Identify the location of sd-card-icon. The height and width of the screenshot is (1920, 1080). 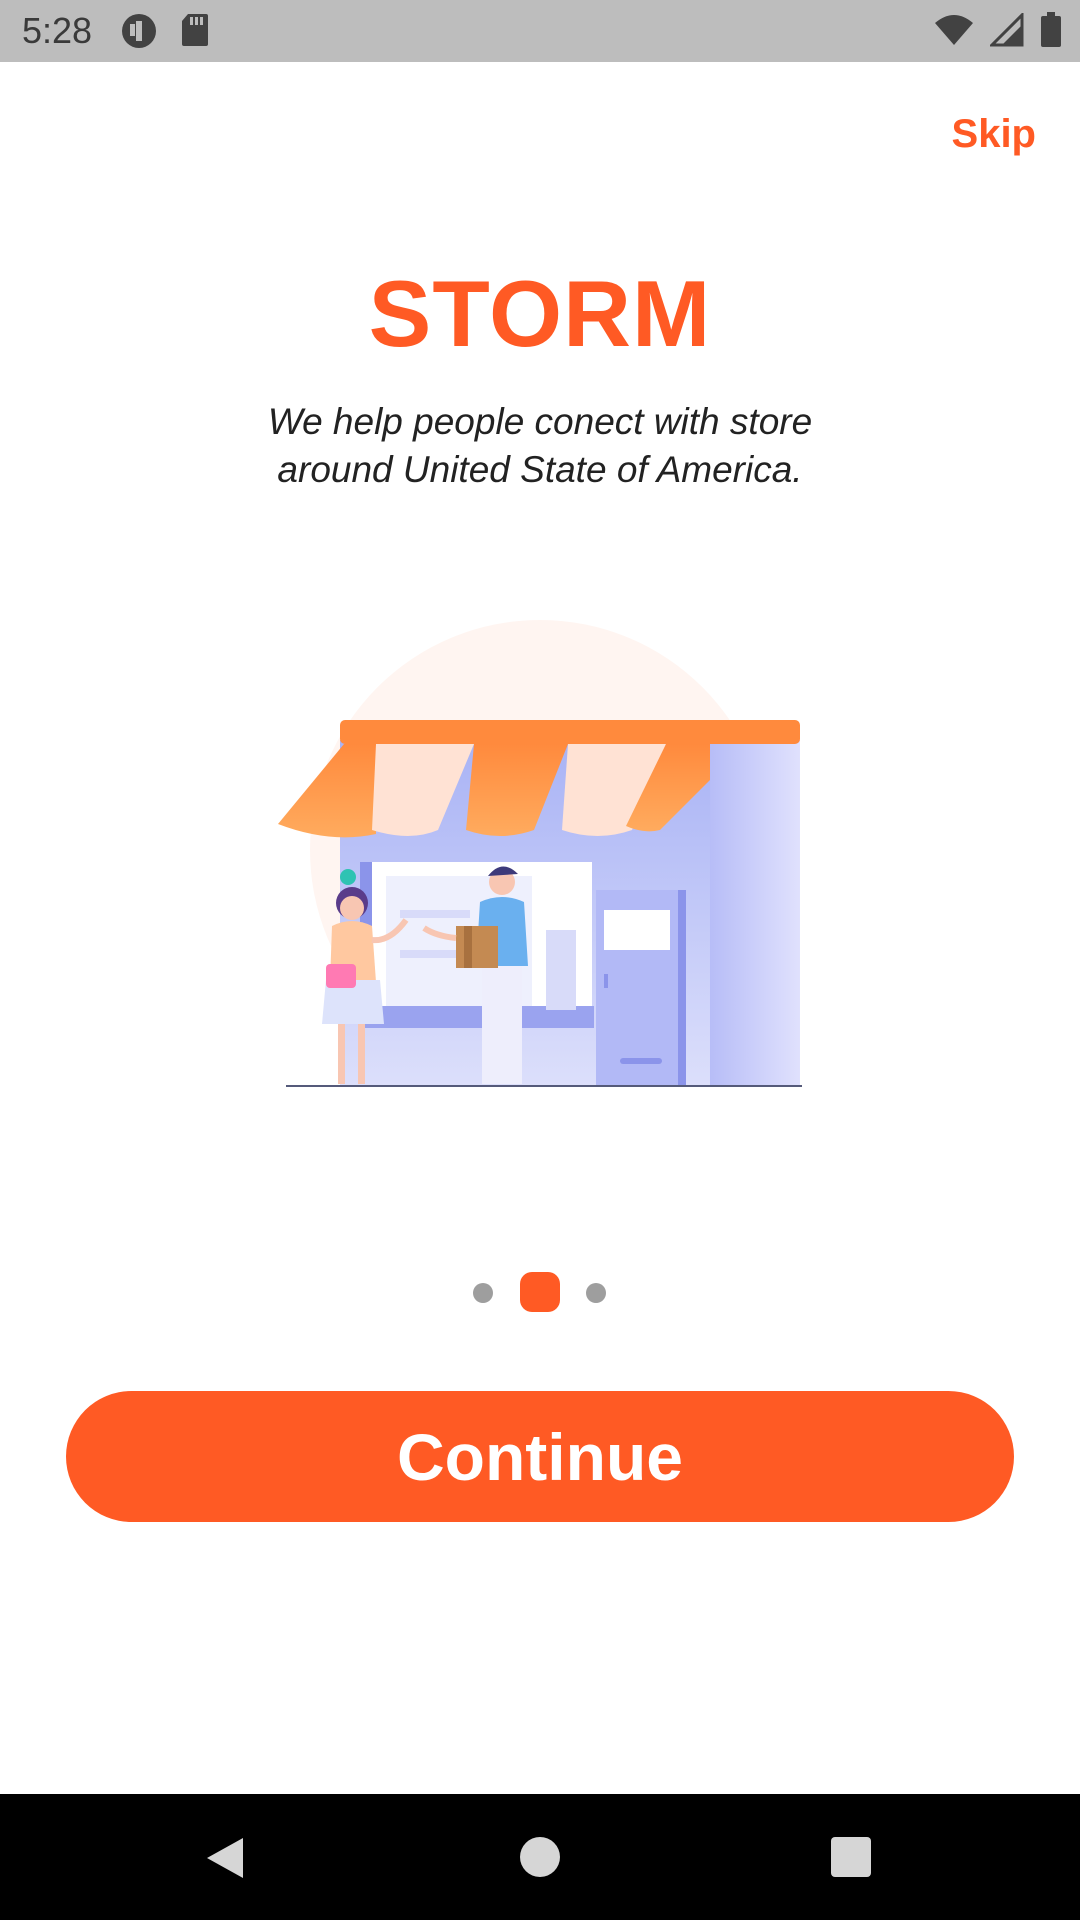
(195, 33).